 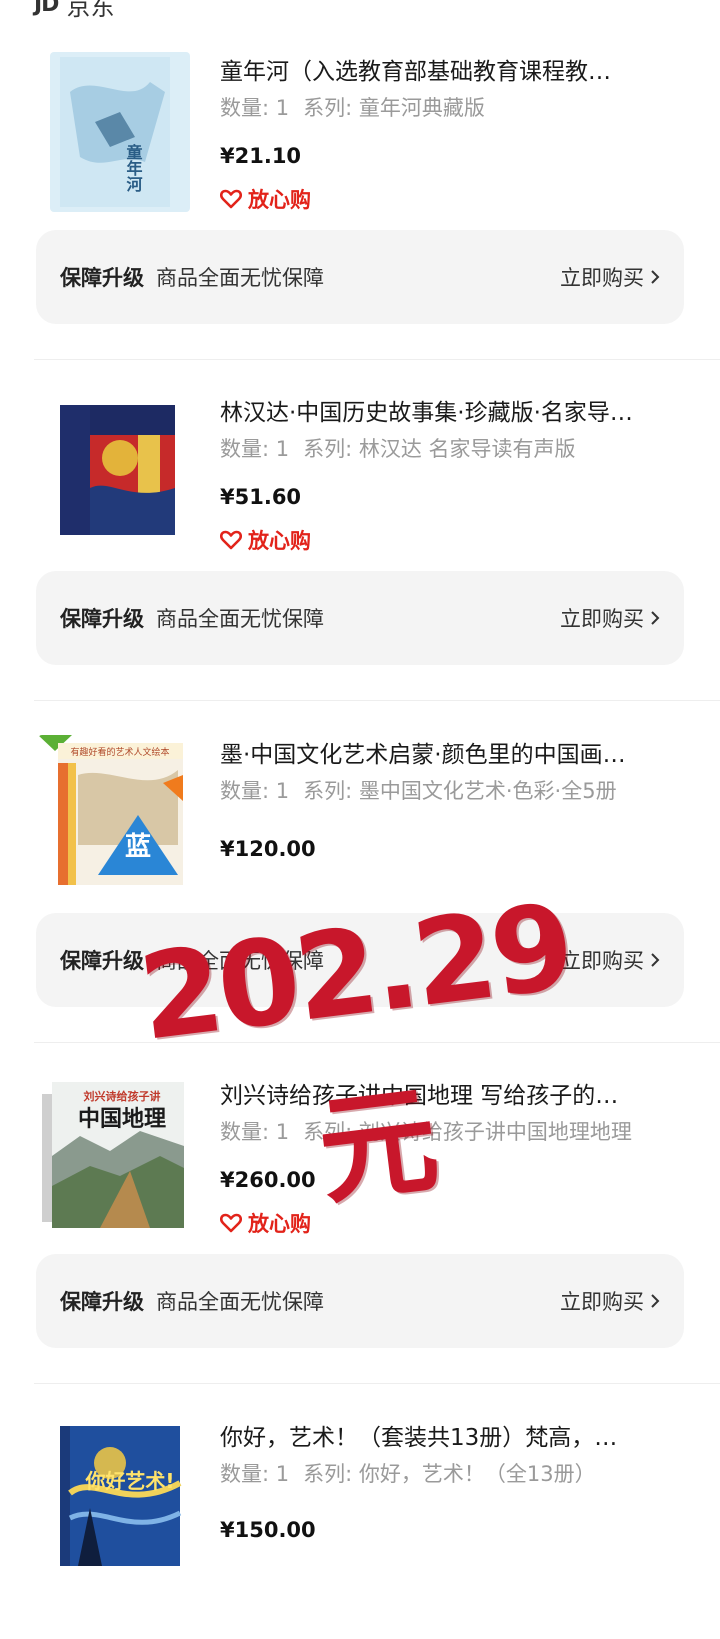 What do you see at coordinates (90, 11) in the screenshot?
I see `store-name: 京东` at bounding box center [90, 11].